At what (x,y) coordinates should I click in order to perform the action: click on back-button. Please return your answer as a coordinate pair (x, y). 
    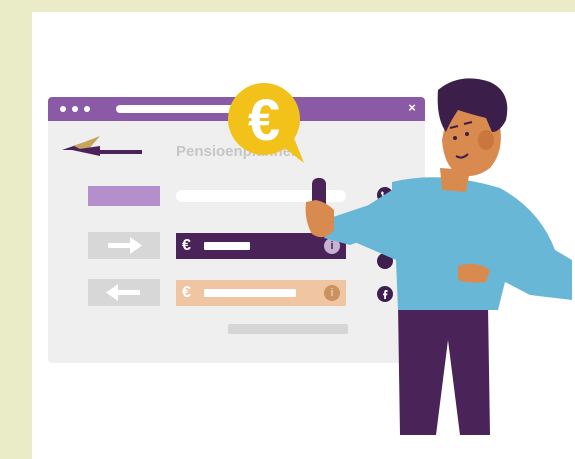
    Looking at the image, I should click on (124, 292).